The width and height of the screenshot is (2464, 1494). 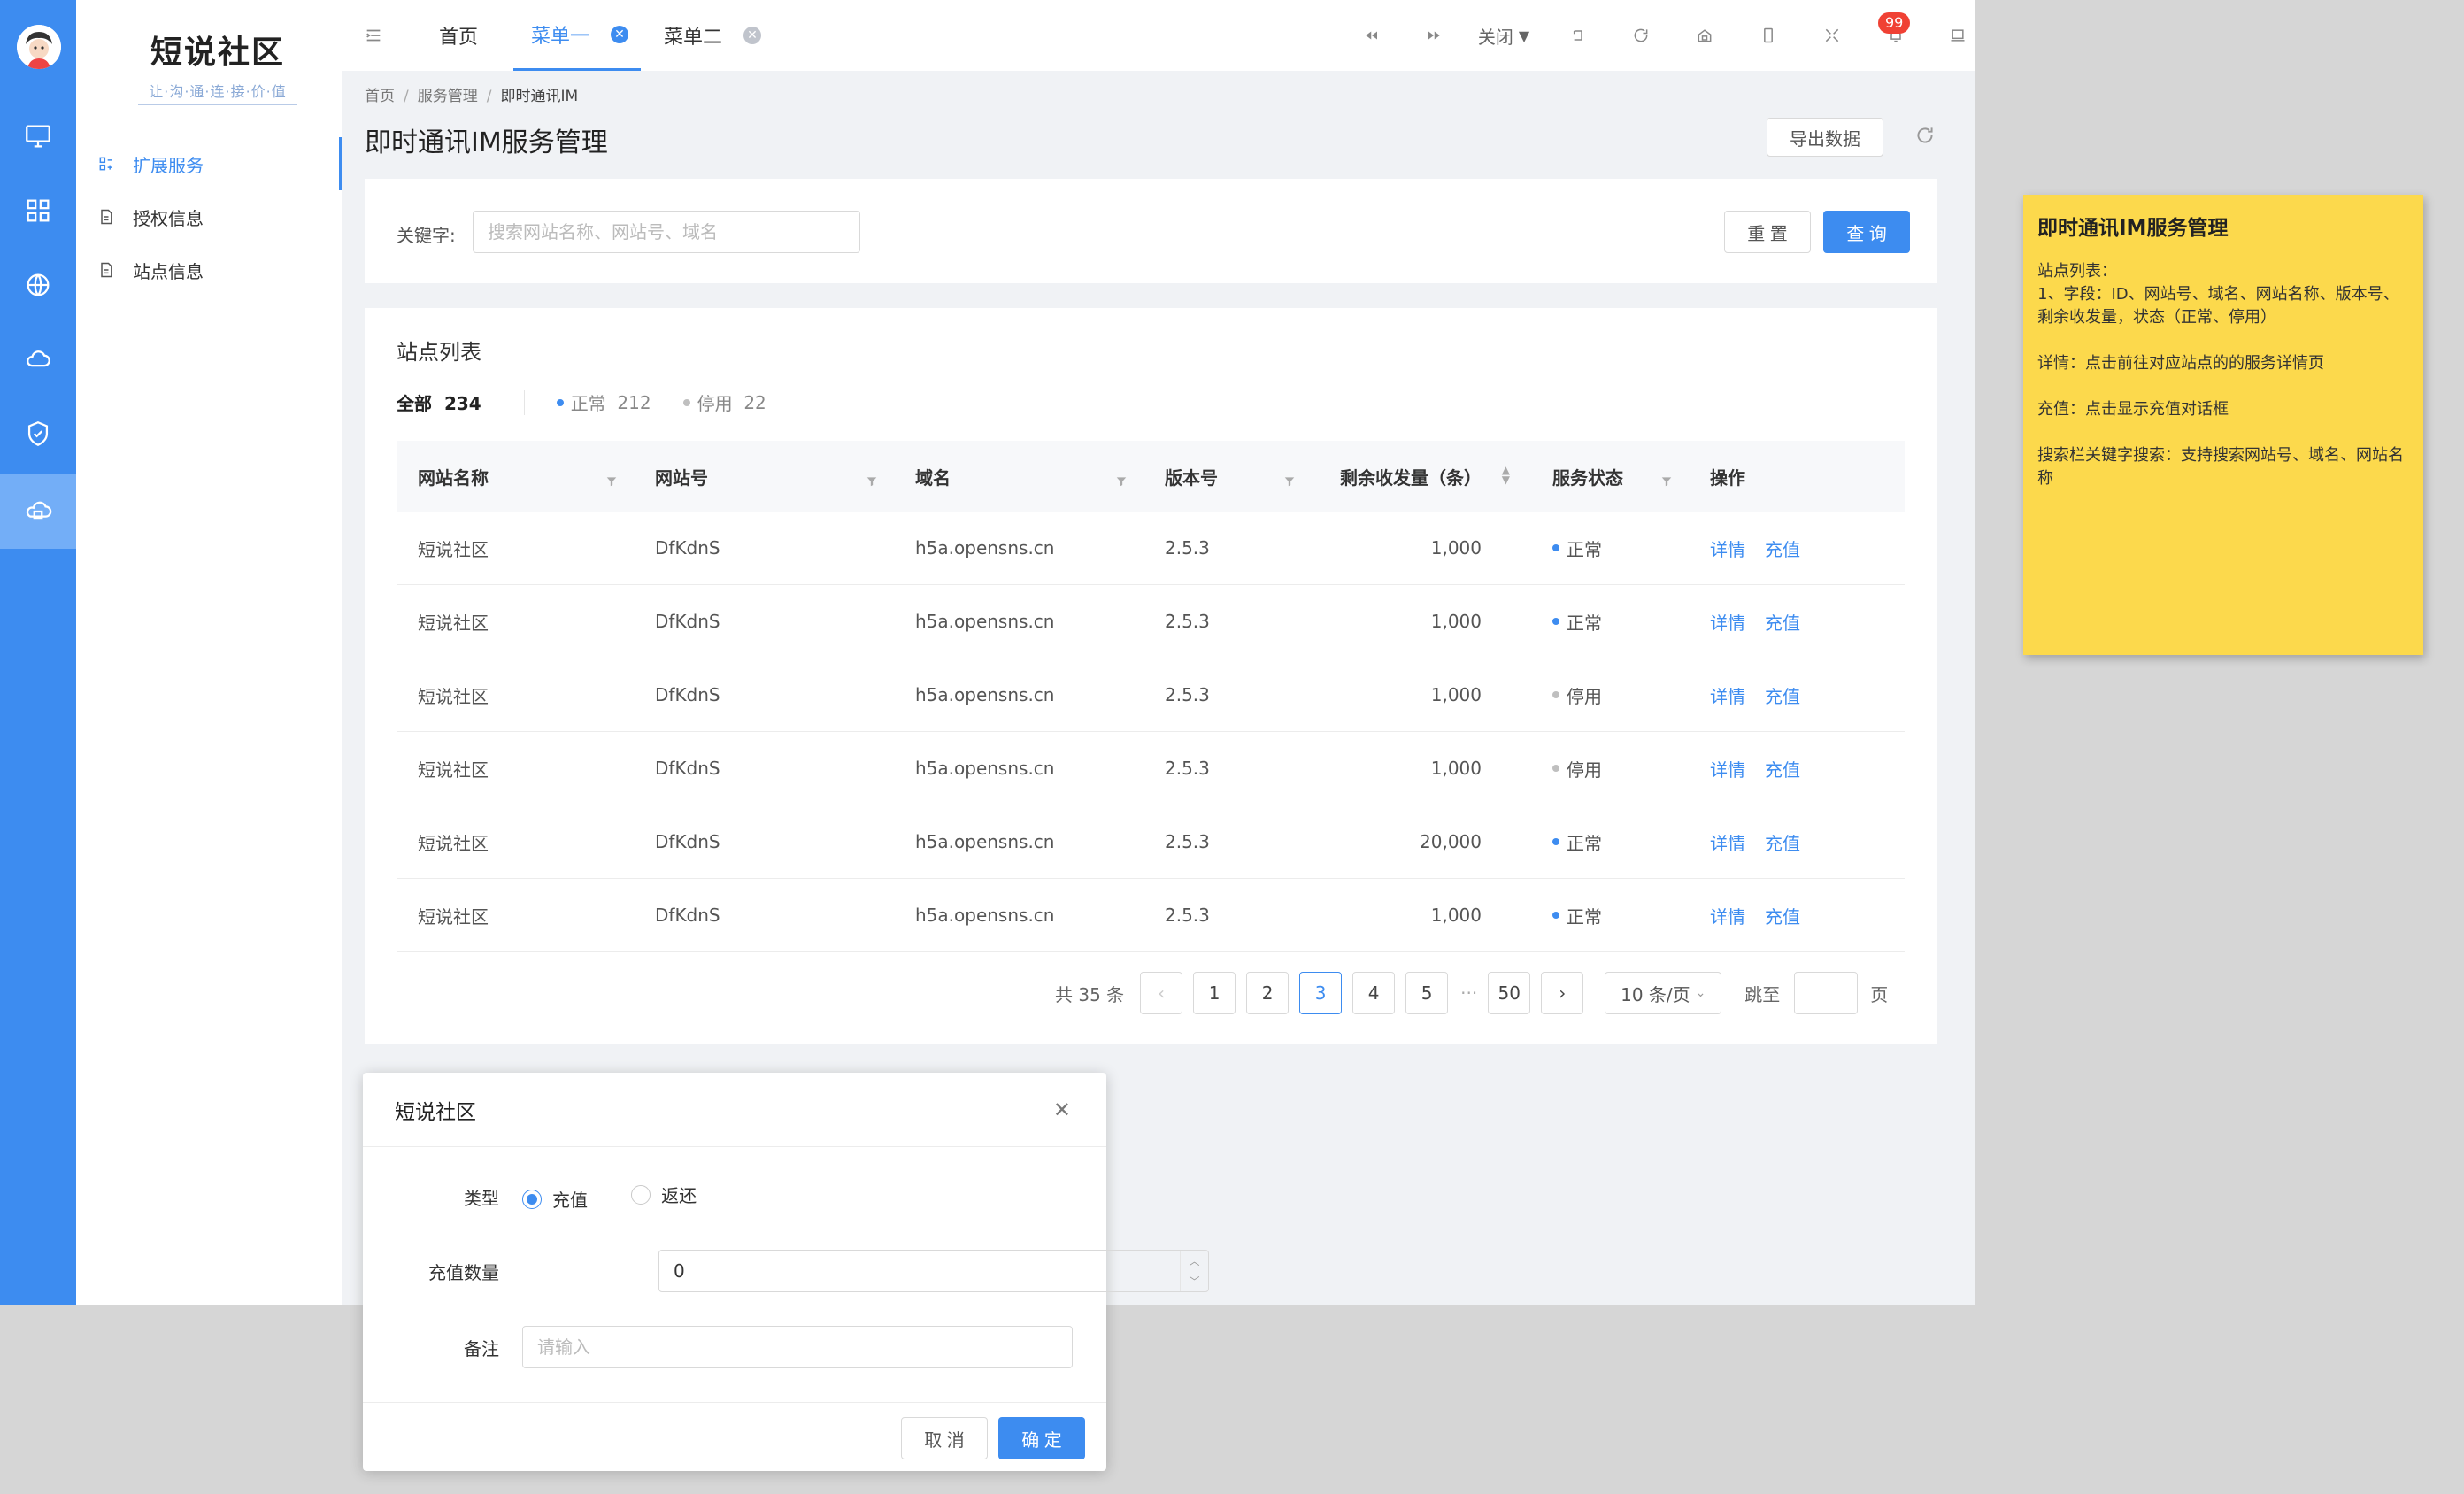 What do you see at coordinates (209, 216) in the screenshot?
I see `sidebar-item-license-info: 授权信息` at bounding box center [209, 216].